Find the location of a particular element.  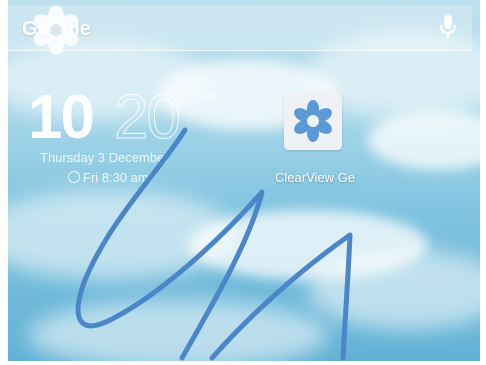

clock-minutes: 20 is located at coordinates (148, 118).